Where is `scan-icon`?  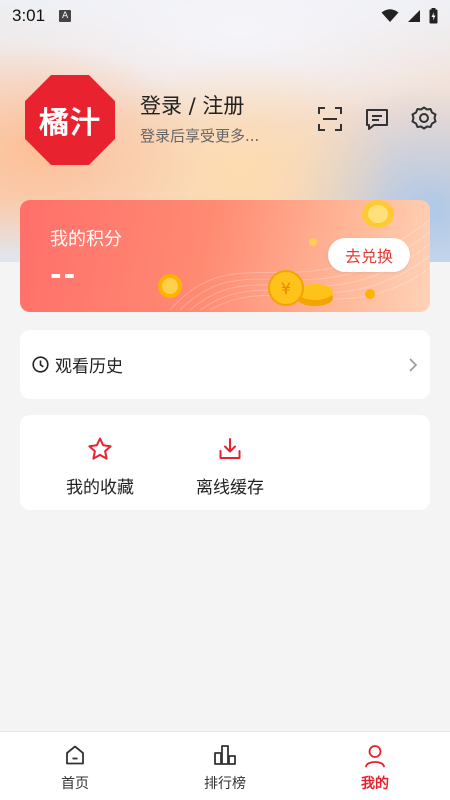
scan-icon is located at coordinates (330, 119).